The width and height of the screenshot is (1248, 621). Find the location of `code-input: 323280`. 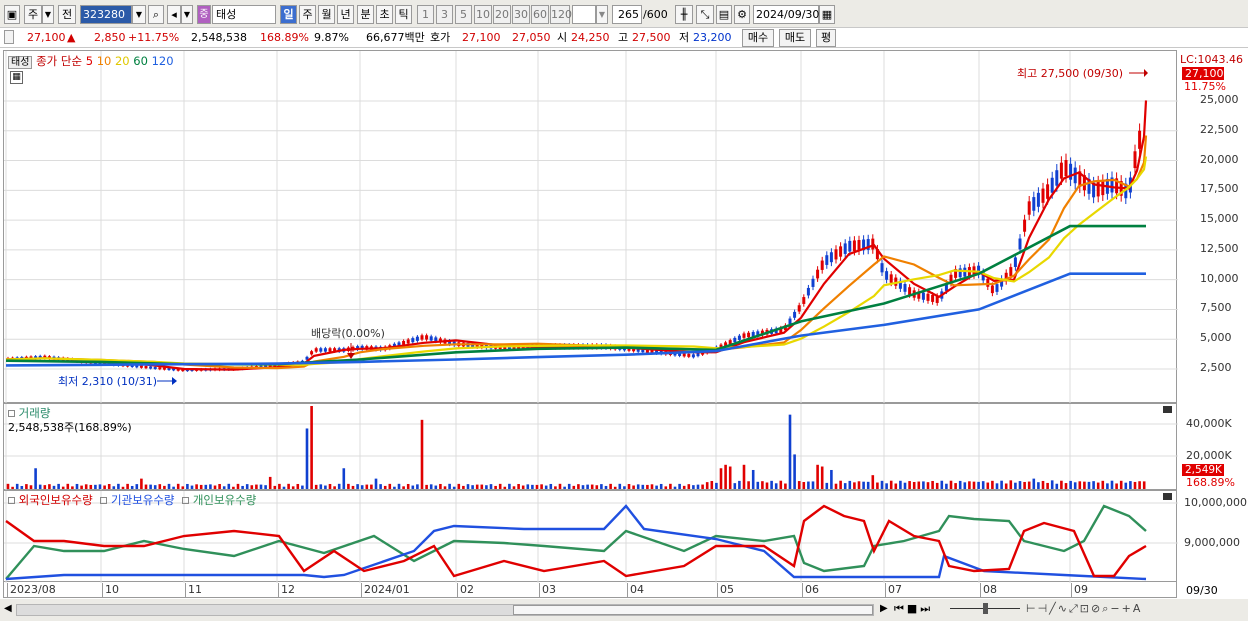

code-input: 323280 is located at coordinates (106, 14).